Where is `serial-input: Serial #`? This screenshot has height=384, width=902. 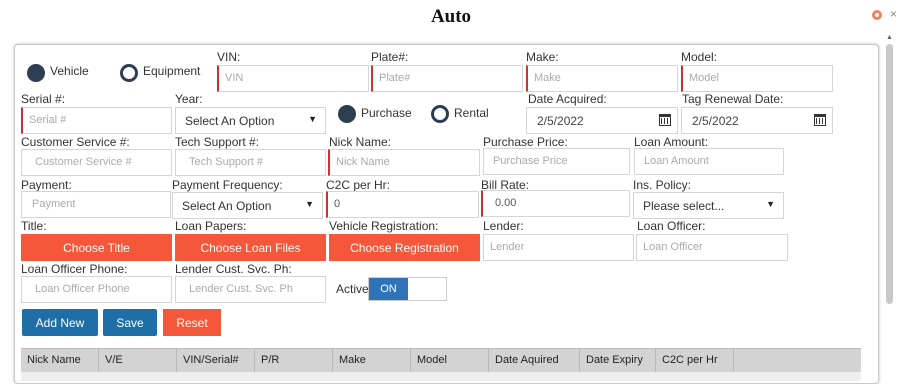 serial-input: Serial # is located at coordinates (96, 120).